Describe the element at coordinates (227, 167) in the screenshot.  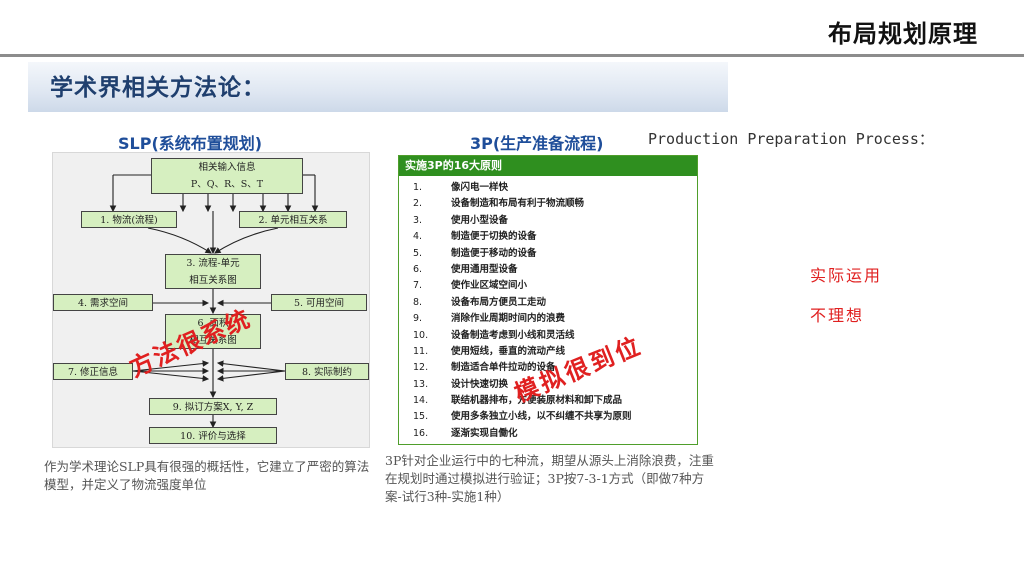
I see `flow-box-input-line1: 相关输入信息` at that location.